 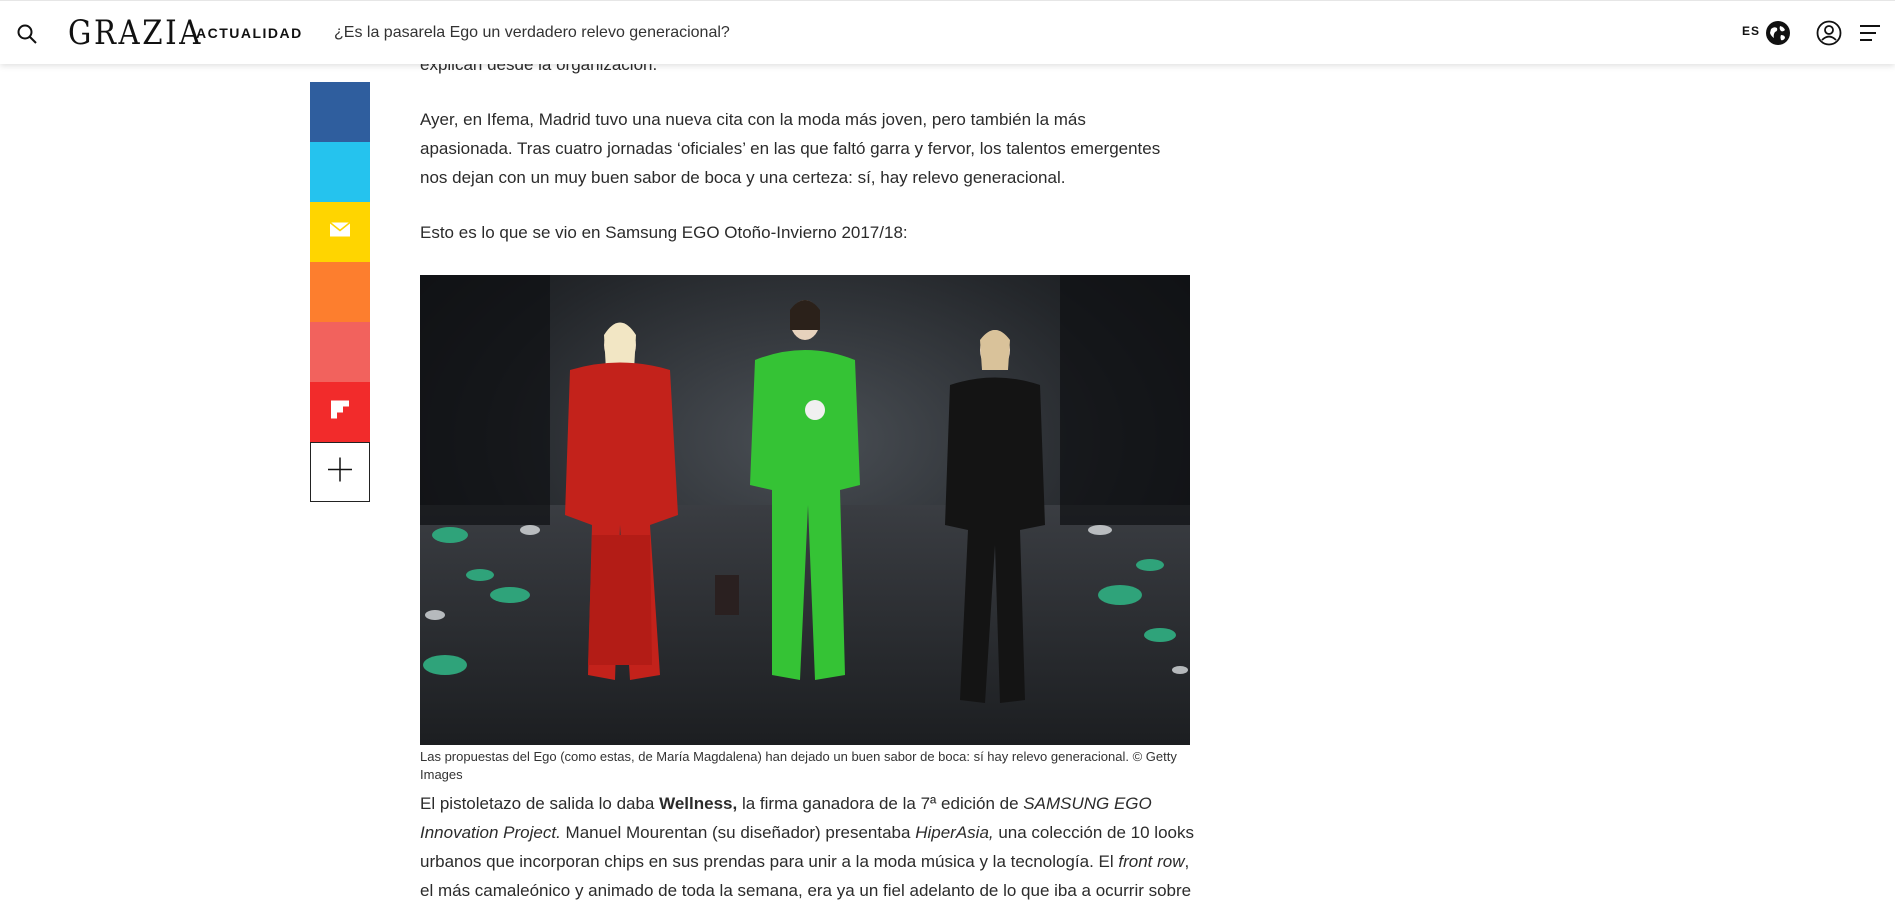 I want to click on text-run: la firma ganadora de la 7ª edición de, so click(x=880, y=803).